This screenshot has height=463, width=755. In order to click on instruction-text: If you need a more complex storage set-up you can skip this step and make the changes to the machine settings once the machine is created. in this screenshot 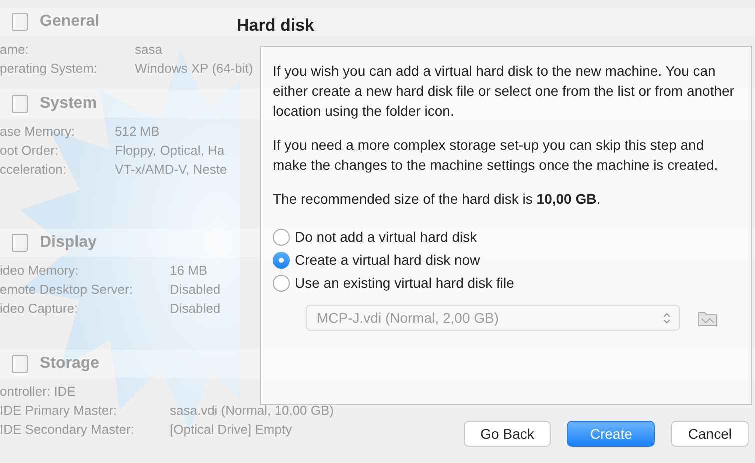, I will do `click(496, 155)`.